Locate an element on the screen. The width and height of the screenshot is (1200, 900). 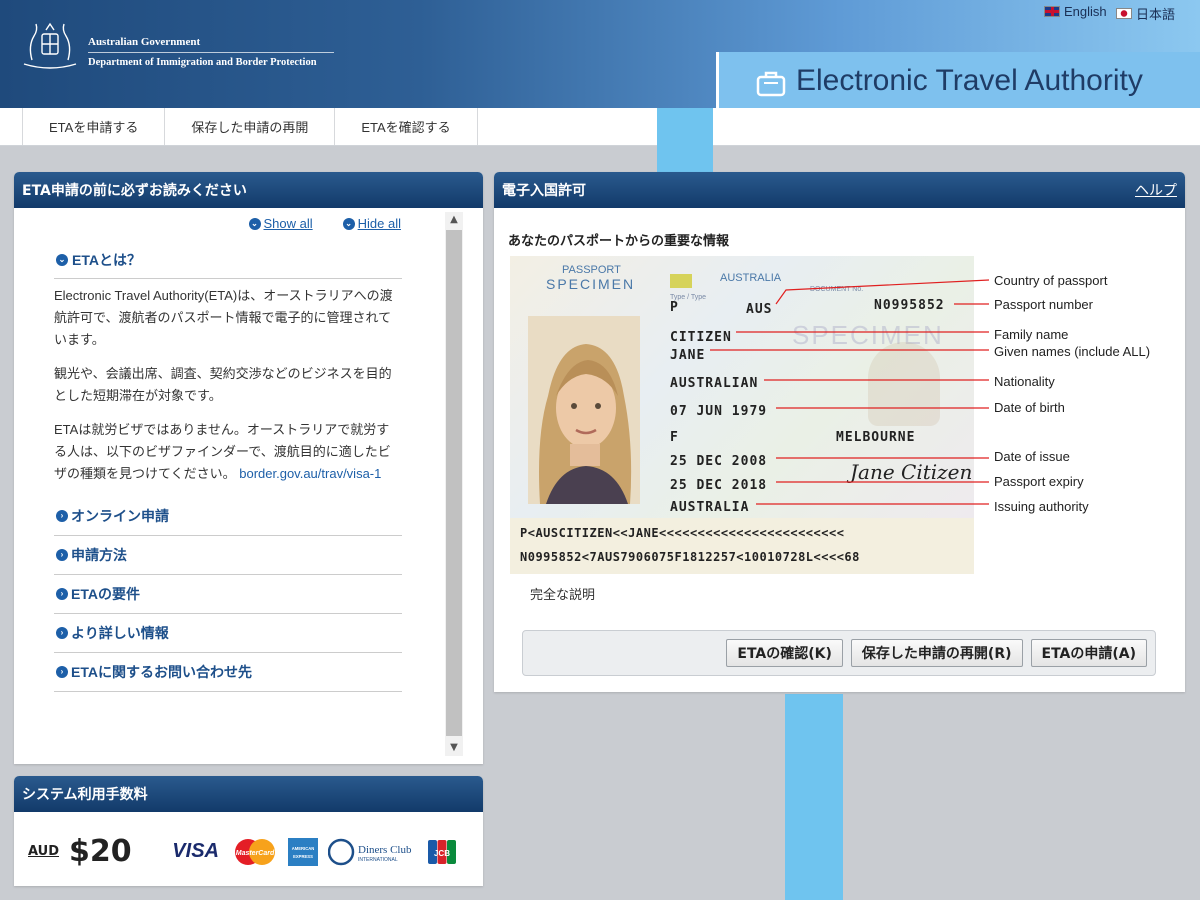
passport-nationality: AUSTRALIAN is located at coordinates (714, 383).